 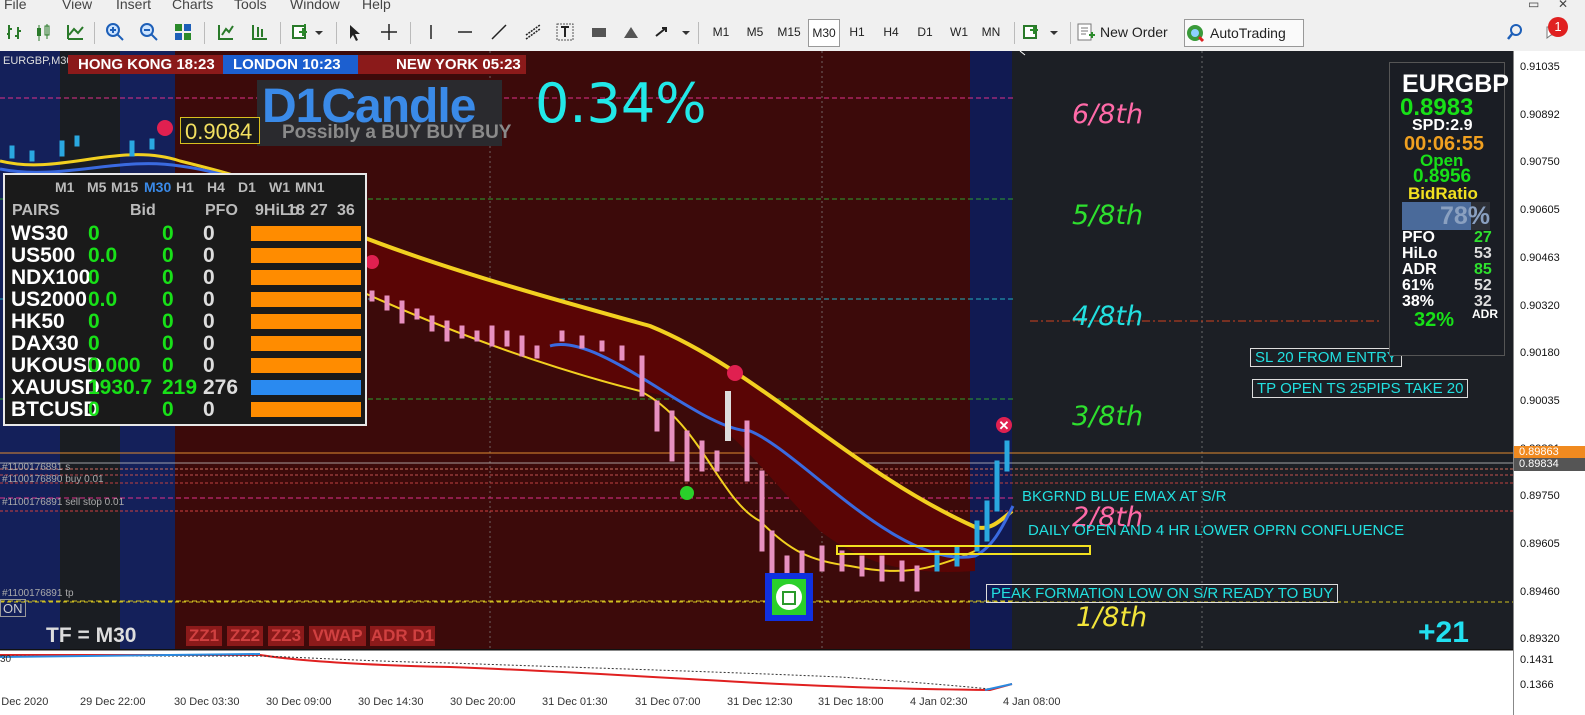 I want to click on adr-d1-button: ADR D1, so click(x=402, y=636).